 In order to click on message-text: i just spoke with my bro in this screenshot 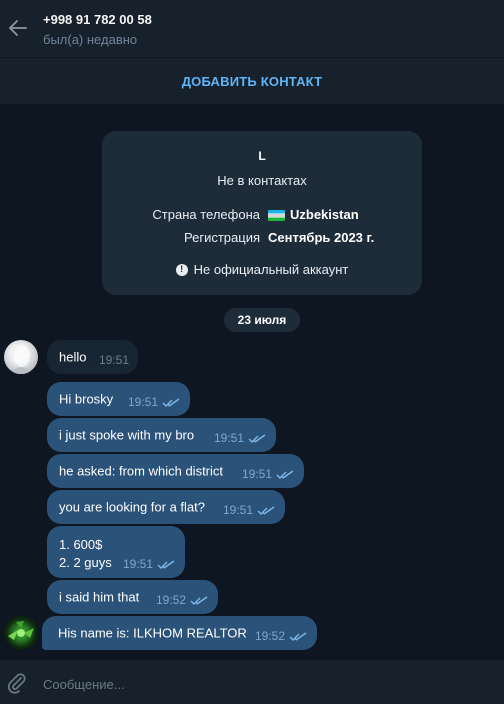, I will do `click(127, 435)`.